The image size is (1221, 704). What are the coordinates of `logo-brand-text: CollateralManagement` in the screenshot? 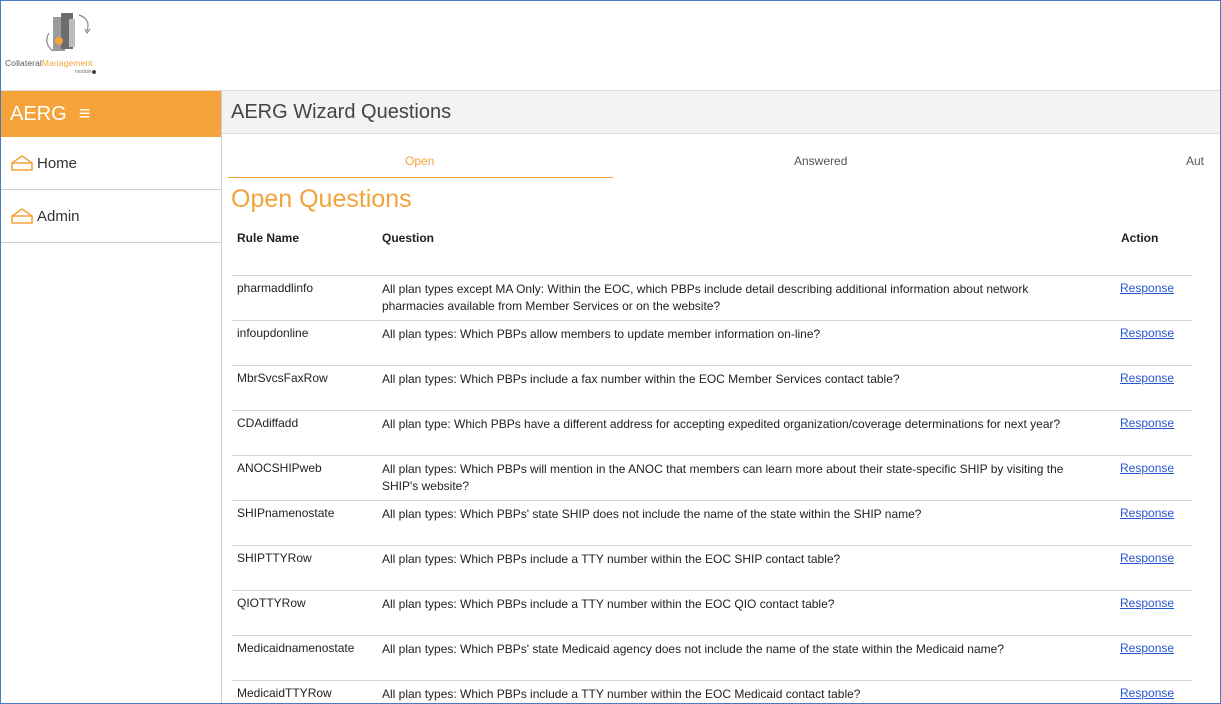 It's located at (49, 63).